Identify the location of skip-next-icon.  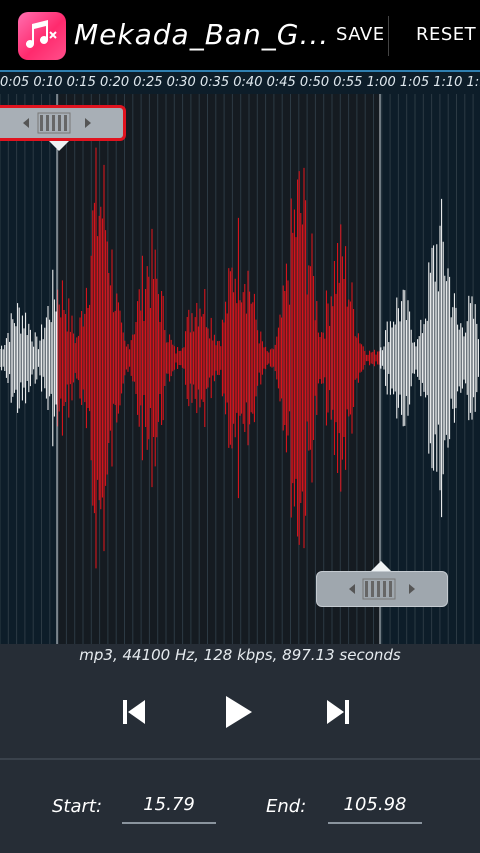
(338, 712).